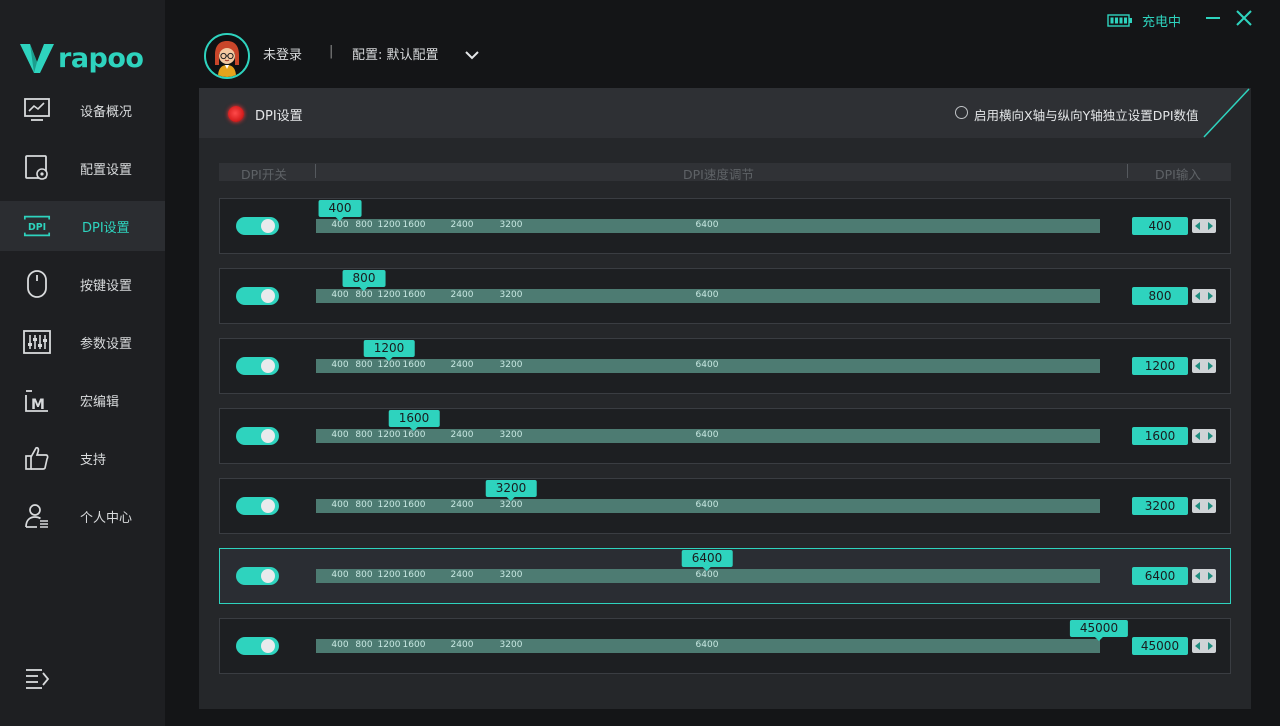  I want to click on login-status: 未登录, so click(282, 53).